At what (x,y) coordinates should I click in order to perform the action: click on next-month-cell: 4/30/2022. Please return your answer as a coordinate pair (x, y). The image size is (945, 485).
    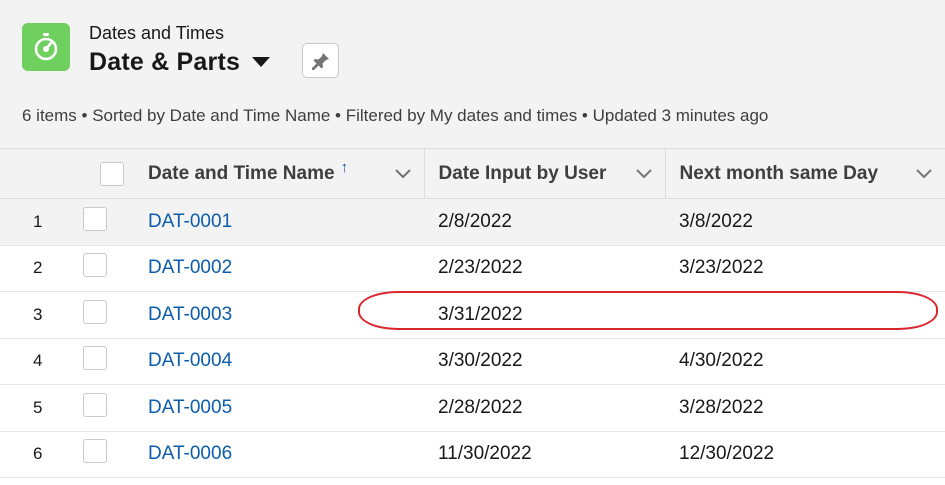
    Looking at the image, I should click on (805, 361).